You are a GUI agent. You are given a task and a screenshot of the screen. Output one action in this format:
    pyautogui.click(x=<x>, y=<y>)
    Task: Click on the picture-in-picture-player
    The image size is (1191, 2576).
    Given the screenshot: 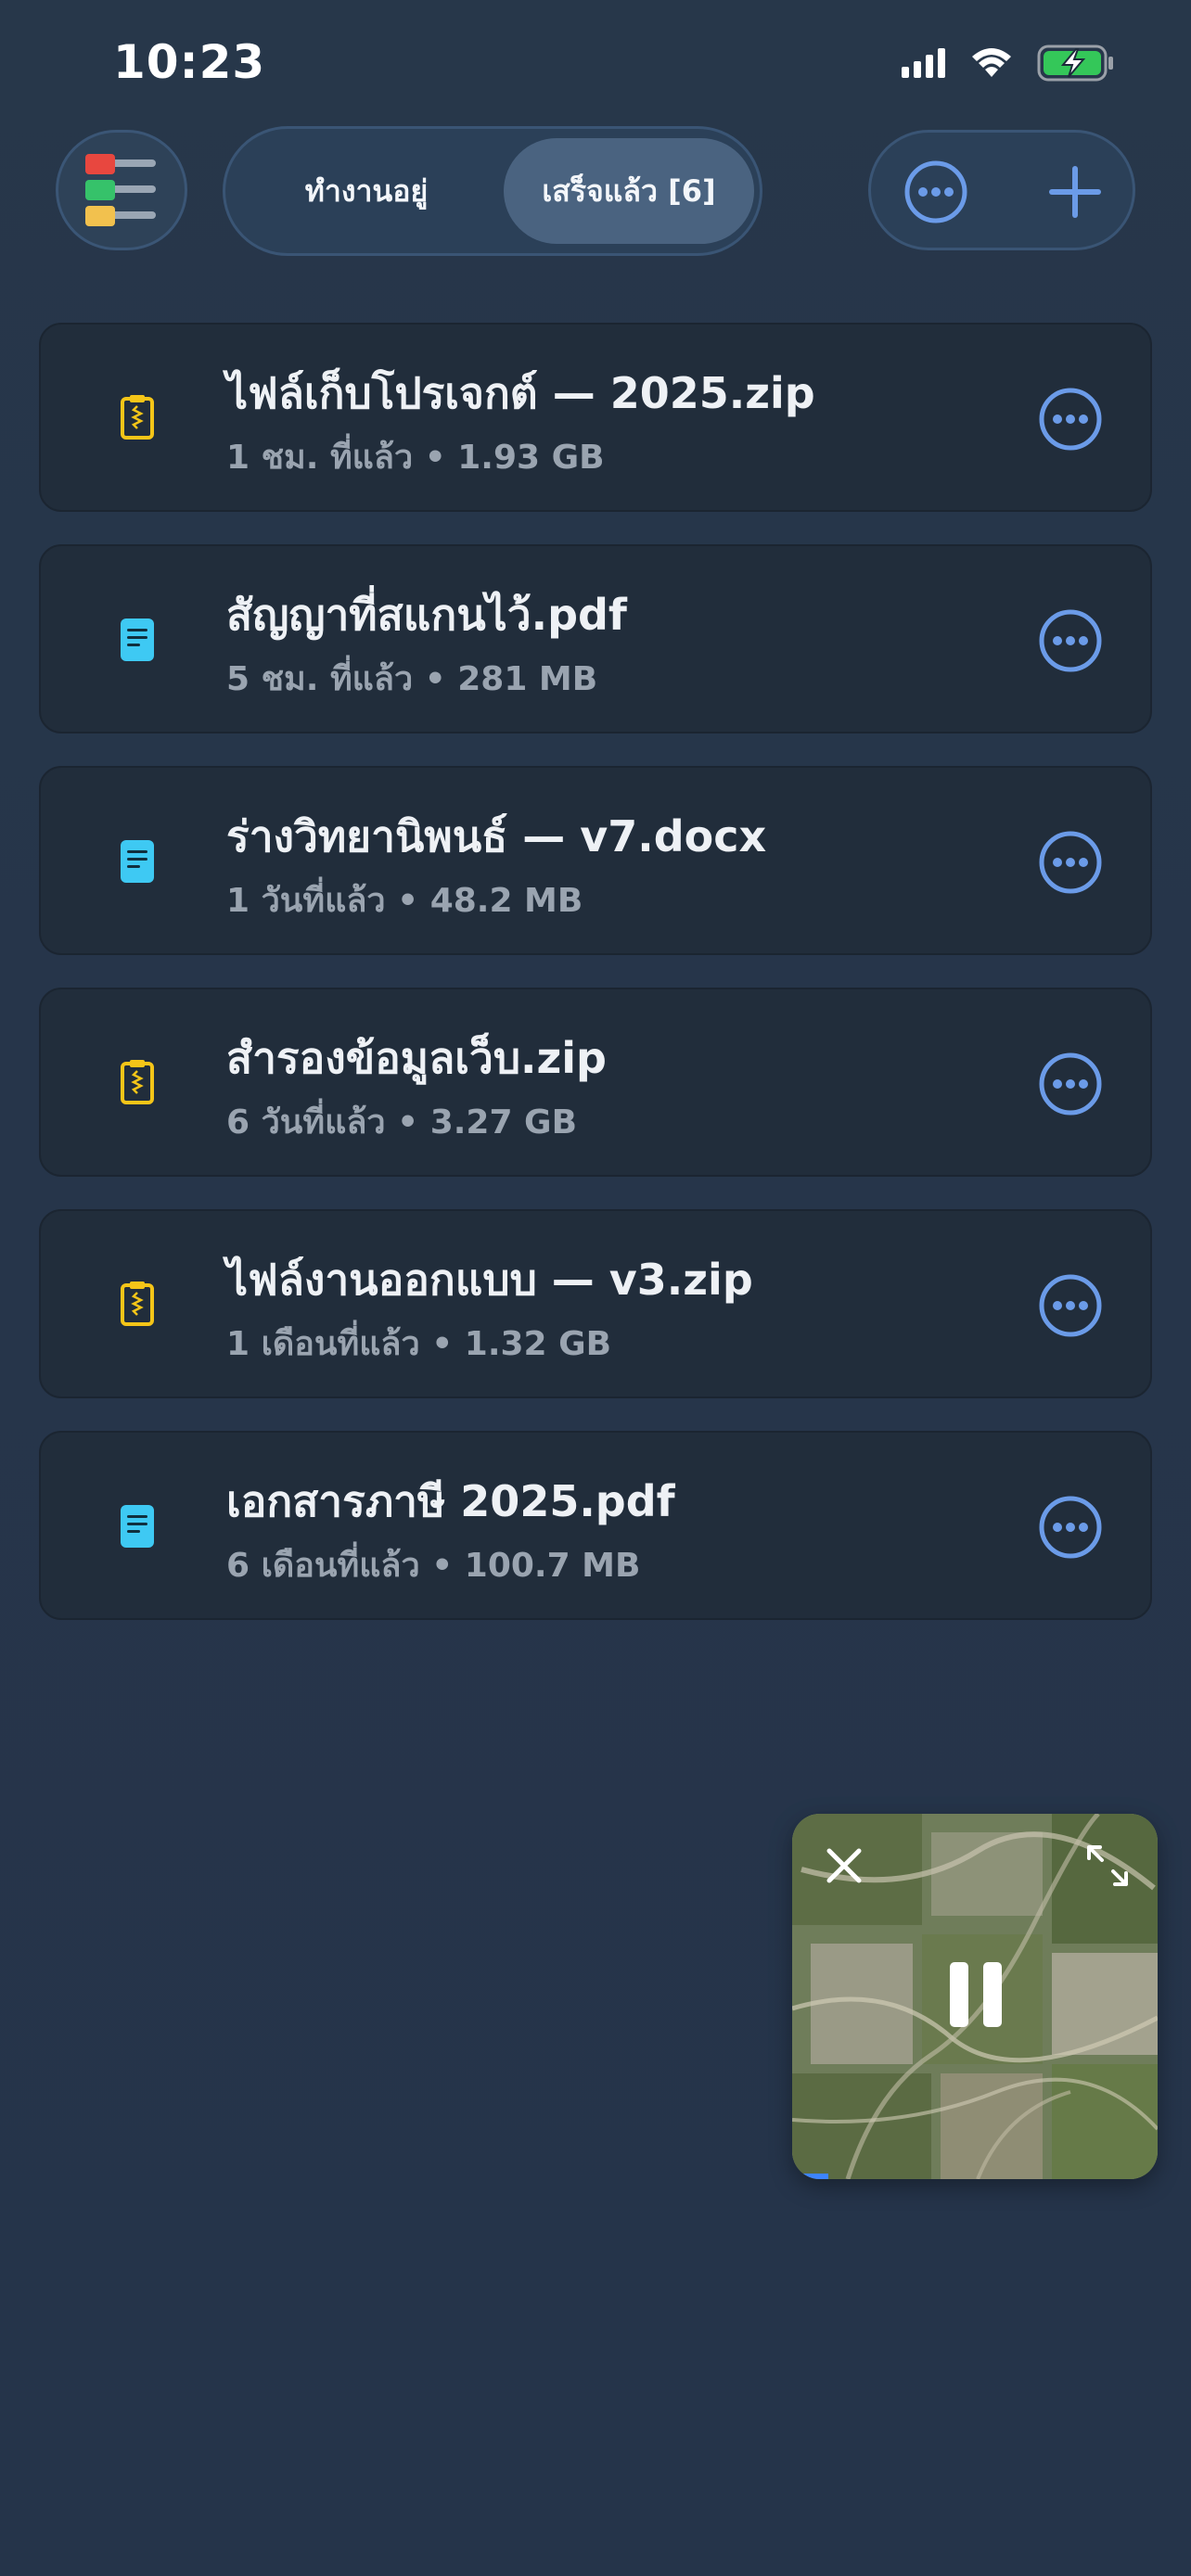 What is the action you would take?
    pyautogui.click(x=975, y=1996)
    